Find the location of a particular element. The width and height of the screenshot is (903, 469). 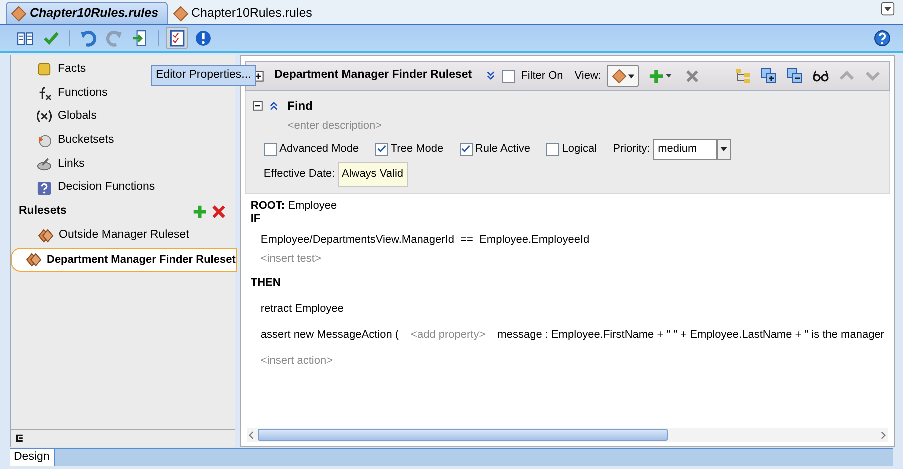

checkbox-label: Logical is located at coordinates (580, 149).